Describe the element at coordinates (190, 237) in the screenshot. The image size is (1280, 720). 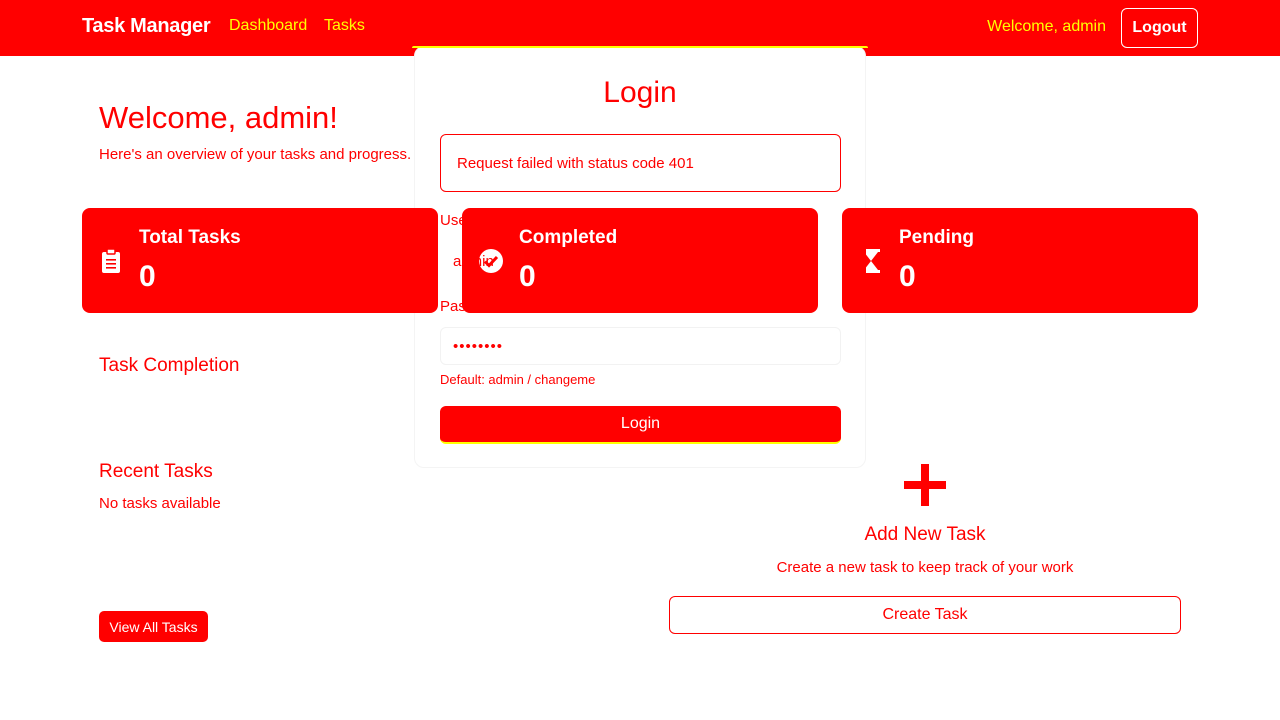
I see `stat-label: Total Tasks` at that location.